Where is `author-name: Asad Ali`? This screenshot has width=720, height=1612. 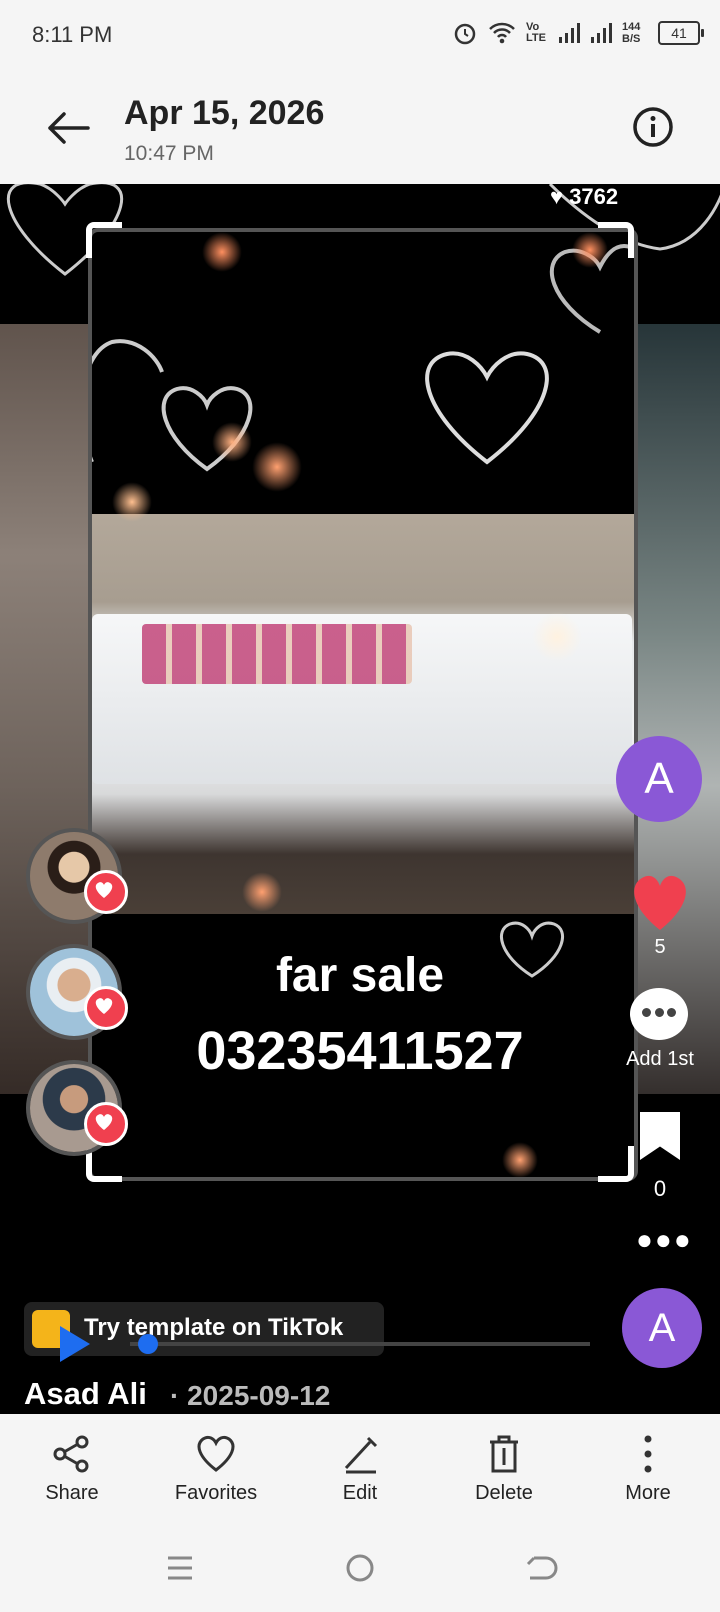
author-name: Asad Ali is located at coordinates (85, 1394).